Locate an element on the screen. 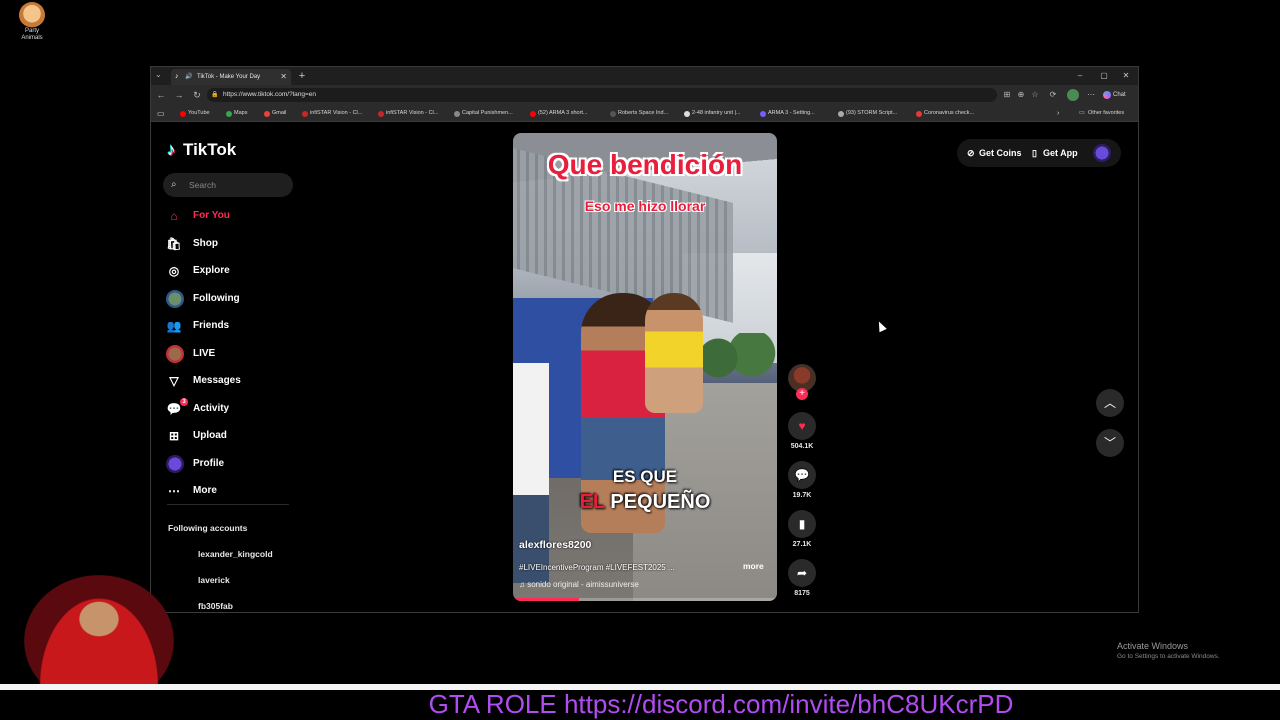 This screenshot has height=720, width=1280. video-progress-track is located at coordinates (645, 599).